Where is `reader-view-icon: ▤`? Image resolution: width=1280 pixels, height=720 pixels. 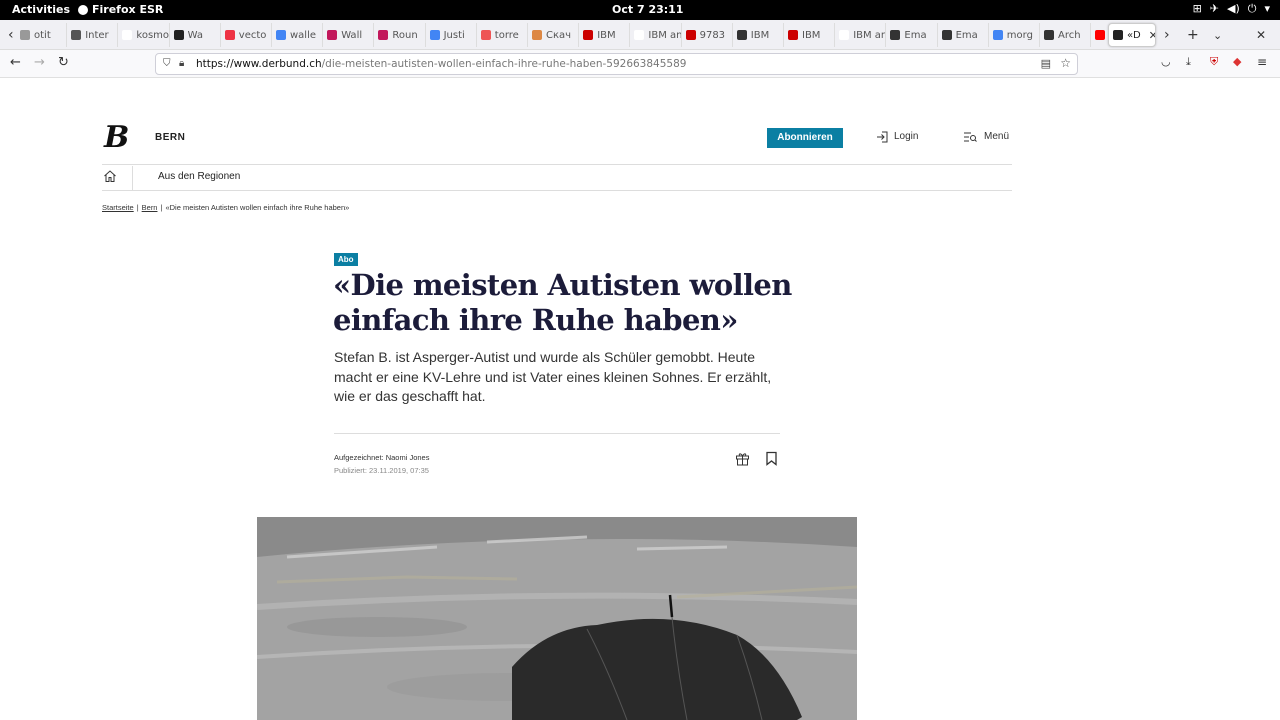 reader-view-icon: ▤ is located at coordinates (1046, 63).